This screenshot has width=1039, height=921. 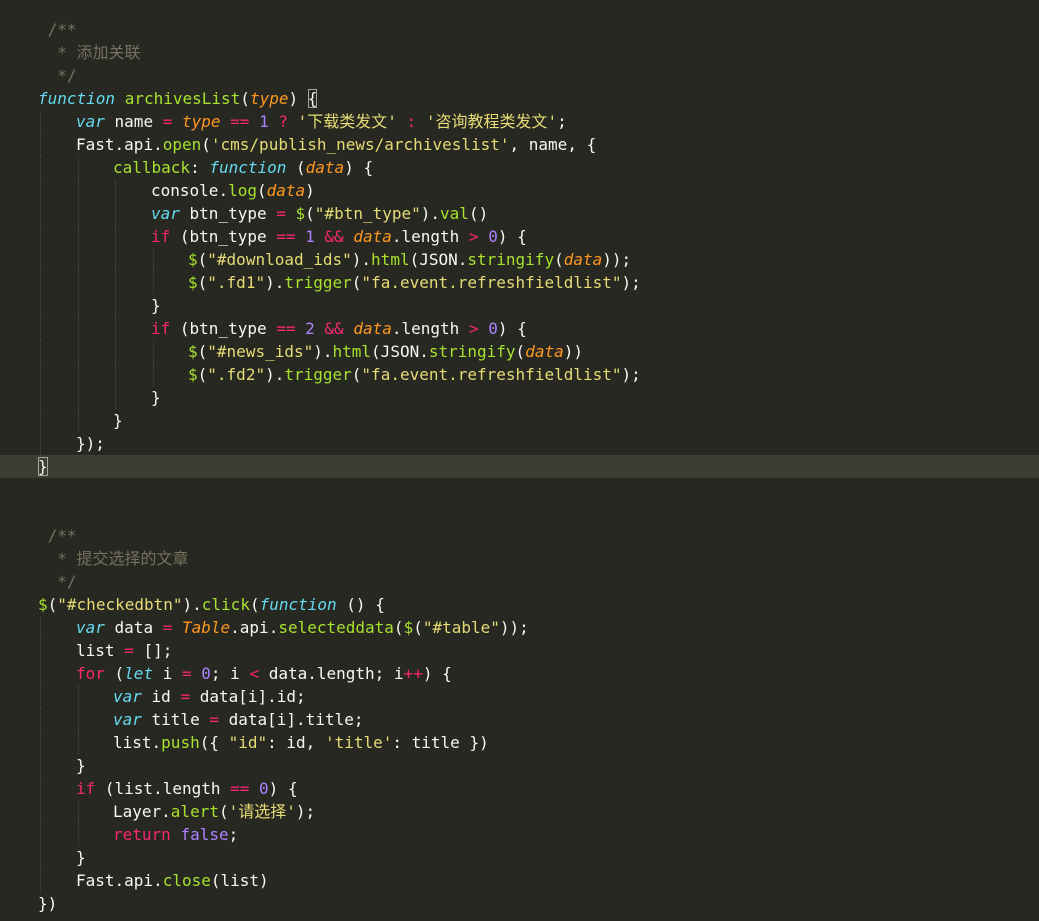 I want to click on code-token: .length, so click(x=430, y=236).